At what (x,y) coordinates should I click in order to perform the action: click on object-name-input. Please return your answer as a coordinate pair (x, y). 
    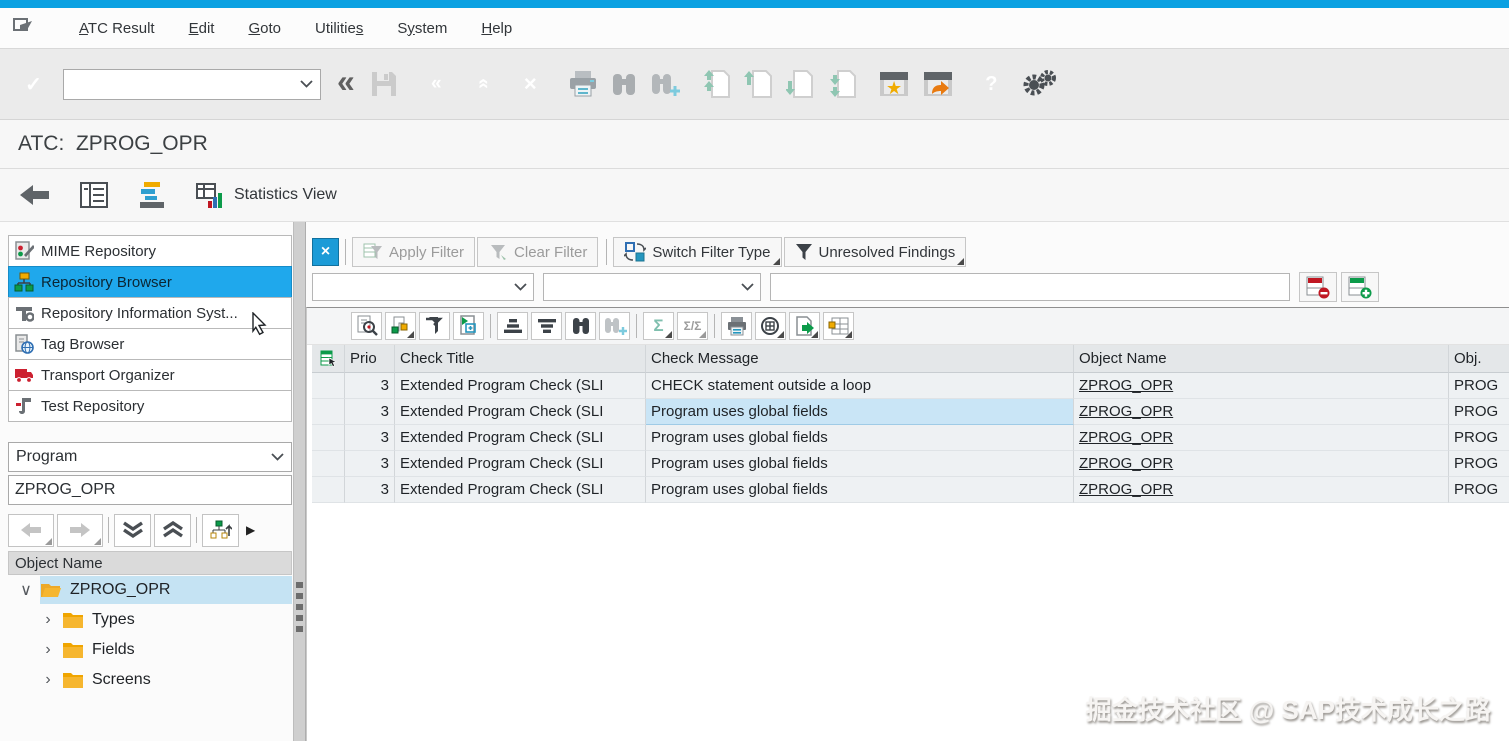
    Looking at the image, I should click on (150, 490).